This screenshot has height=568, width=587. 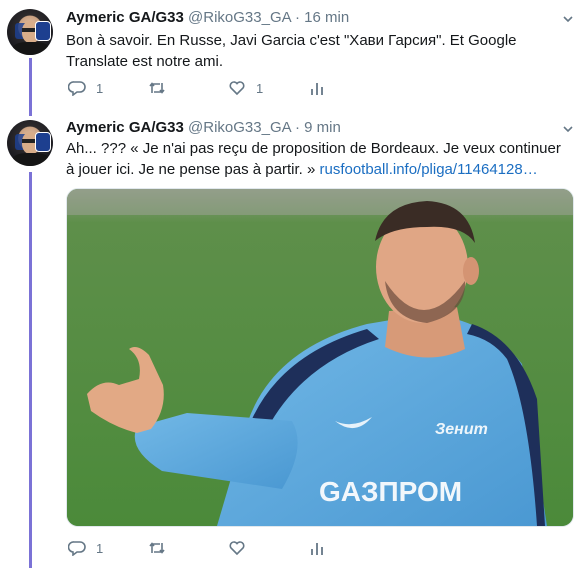 I want to click on jersey-sponsor: GАЗПРОМ, so click(x=390, y=491).